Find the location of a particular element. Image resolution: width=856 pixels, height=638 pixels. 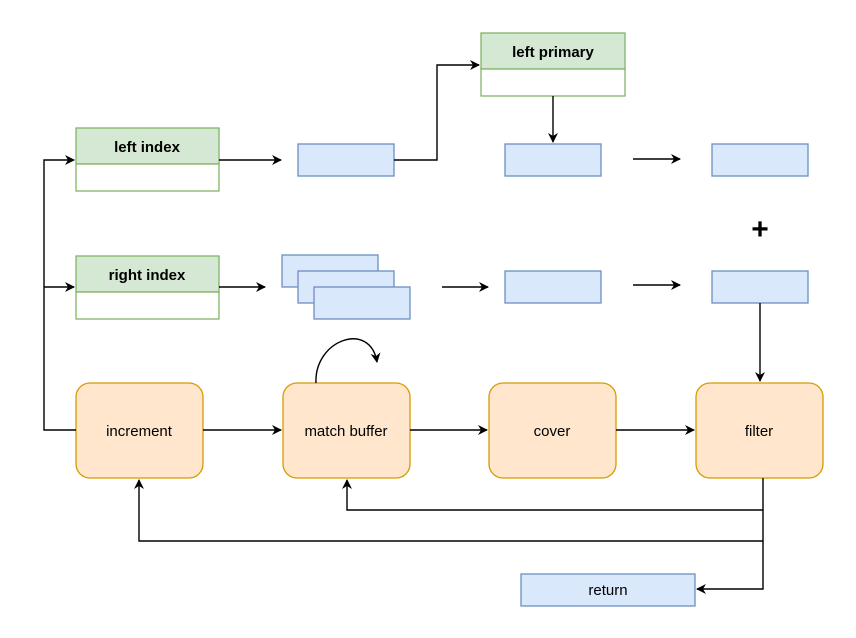

process-increment: increment is located at coordinates (139, 430).